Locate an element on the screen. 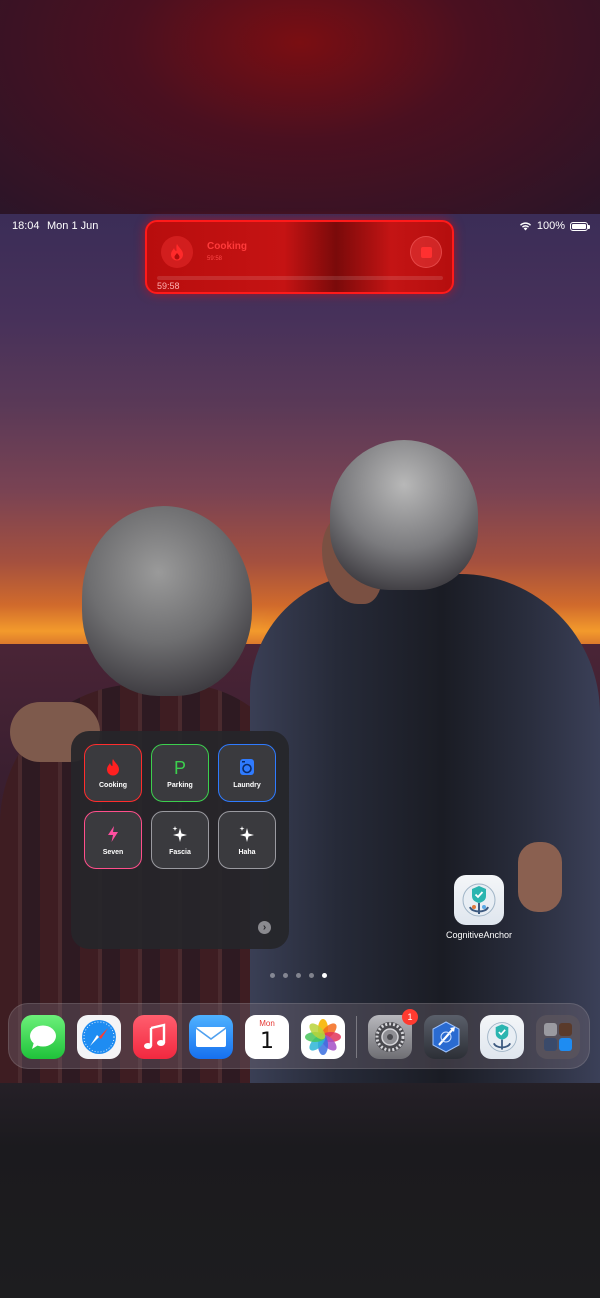 The width and height of the screenshot is (600, 1298). wallpaper-man-head is located at coordinates (404, 515).